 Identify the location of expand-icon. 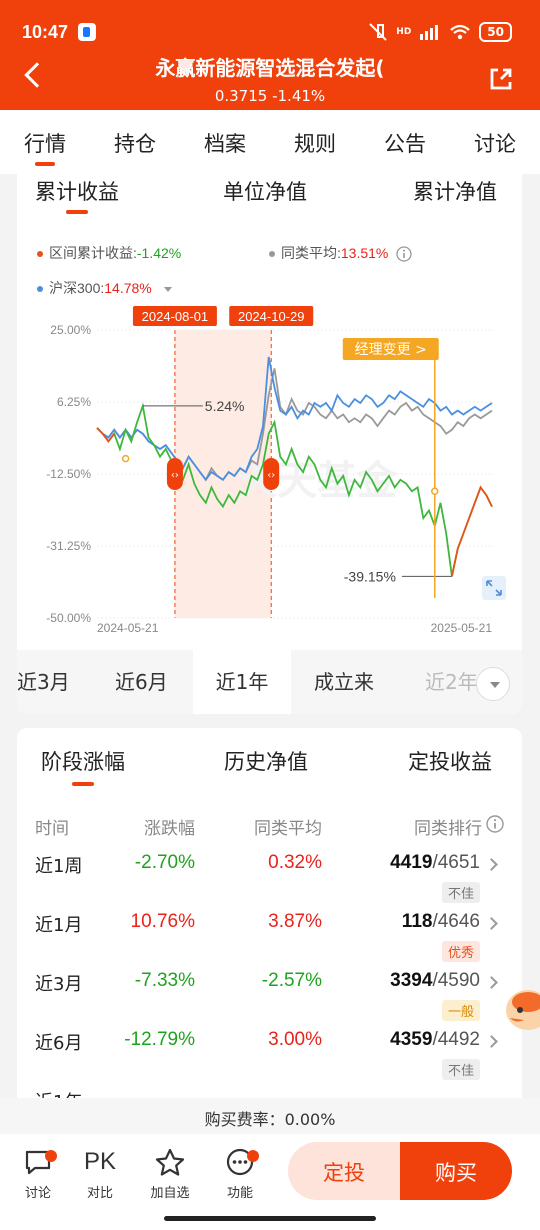
(494, 588).